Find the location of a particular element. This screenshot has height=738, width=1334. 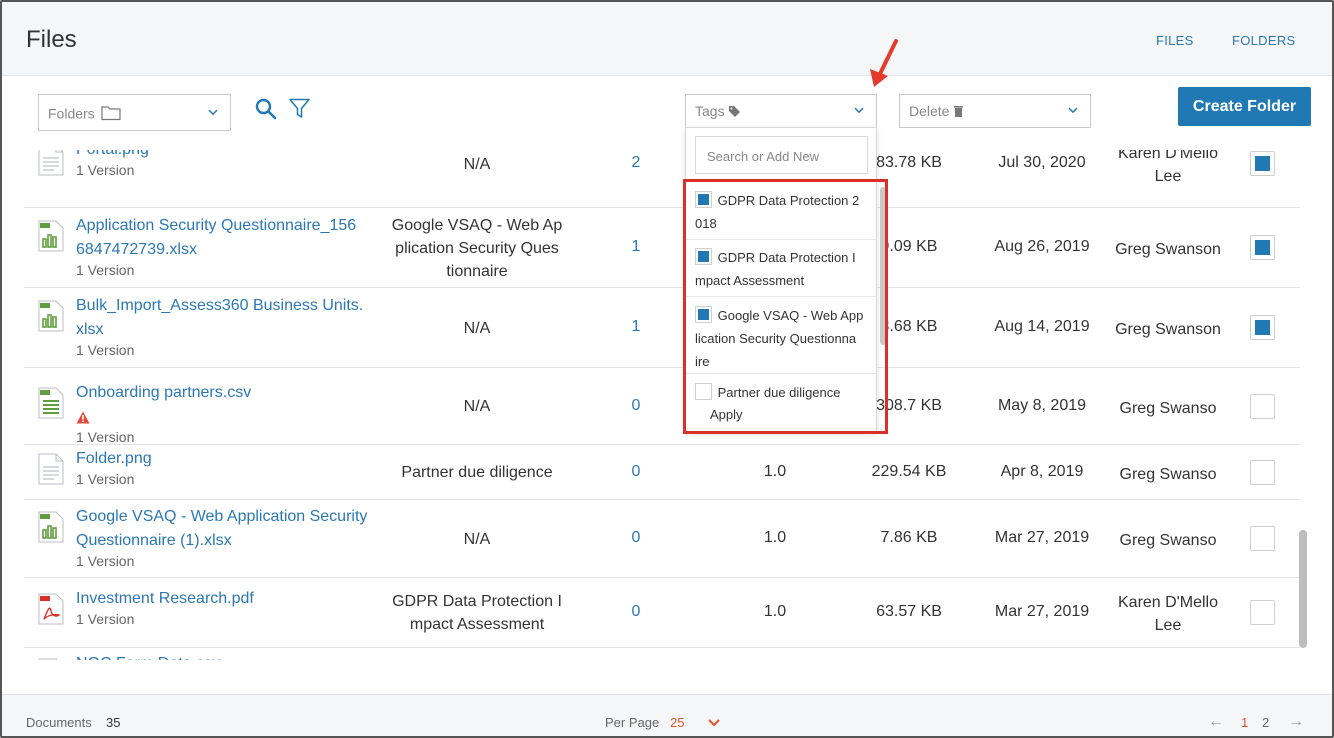

table-scrollbar is located at coordinates (1304, 405).